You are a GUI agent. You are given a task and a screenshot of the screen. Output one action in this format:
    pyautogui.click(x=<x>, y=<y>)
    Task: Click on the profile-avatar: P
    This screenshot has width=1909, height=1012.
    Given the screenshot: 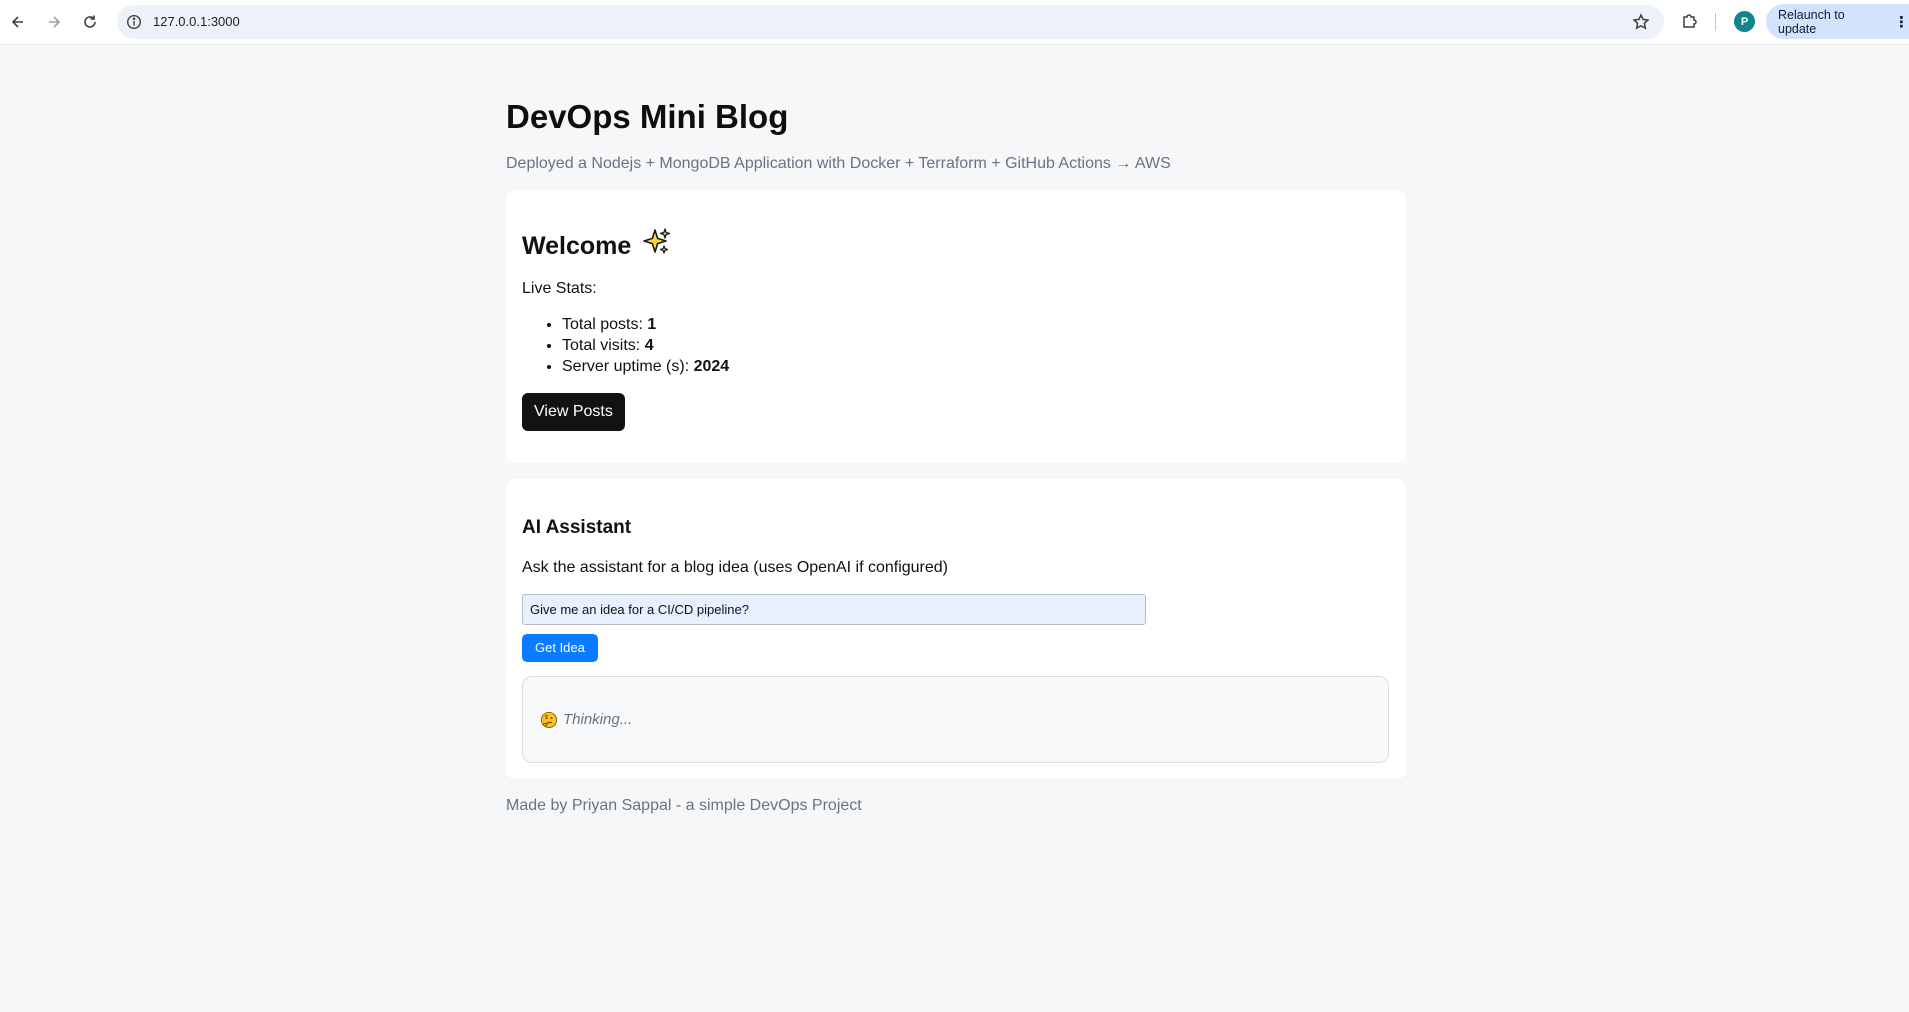 What is the action you would take?
    pyautogui.click(x=1744, y=21)
    